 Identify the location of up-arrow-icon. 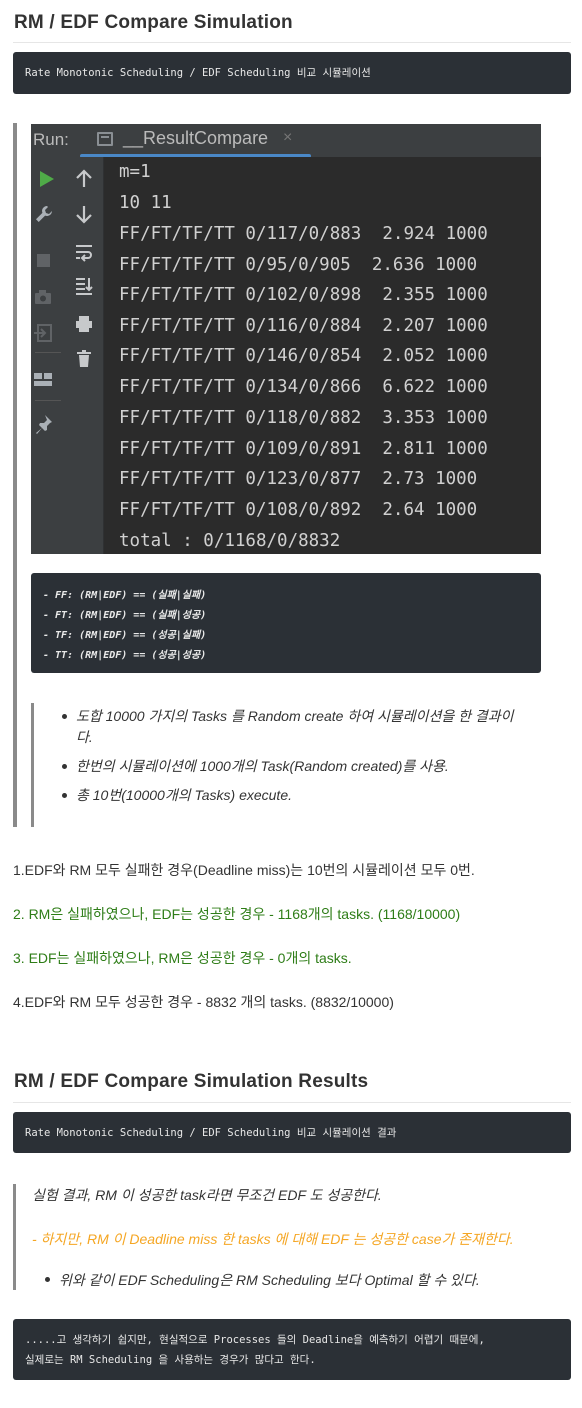
(84, 179).